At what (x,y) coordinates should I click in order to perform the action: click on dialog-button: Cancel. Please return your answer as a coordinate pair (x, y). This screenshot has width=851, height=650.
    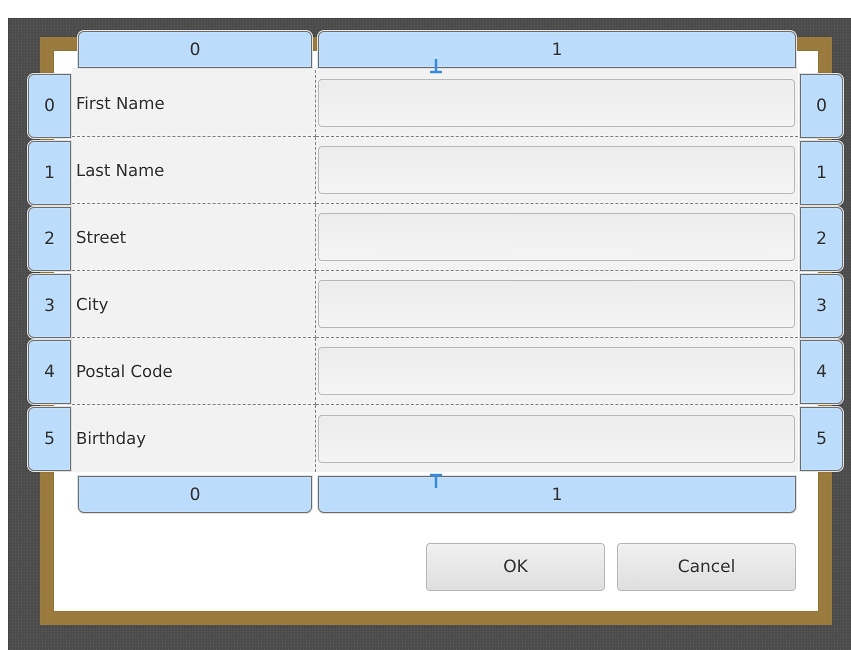
    Looking at the image, I should click on (706, 567).